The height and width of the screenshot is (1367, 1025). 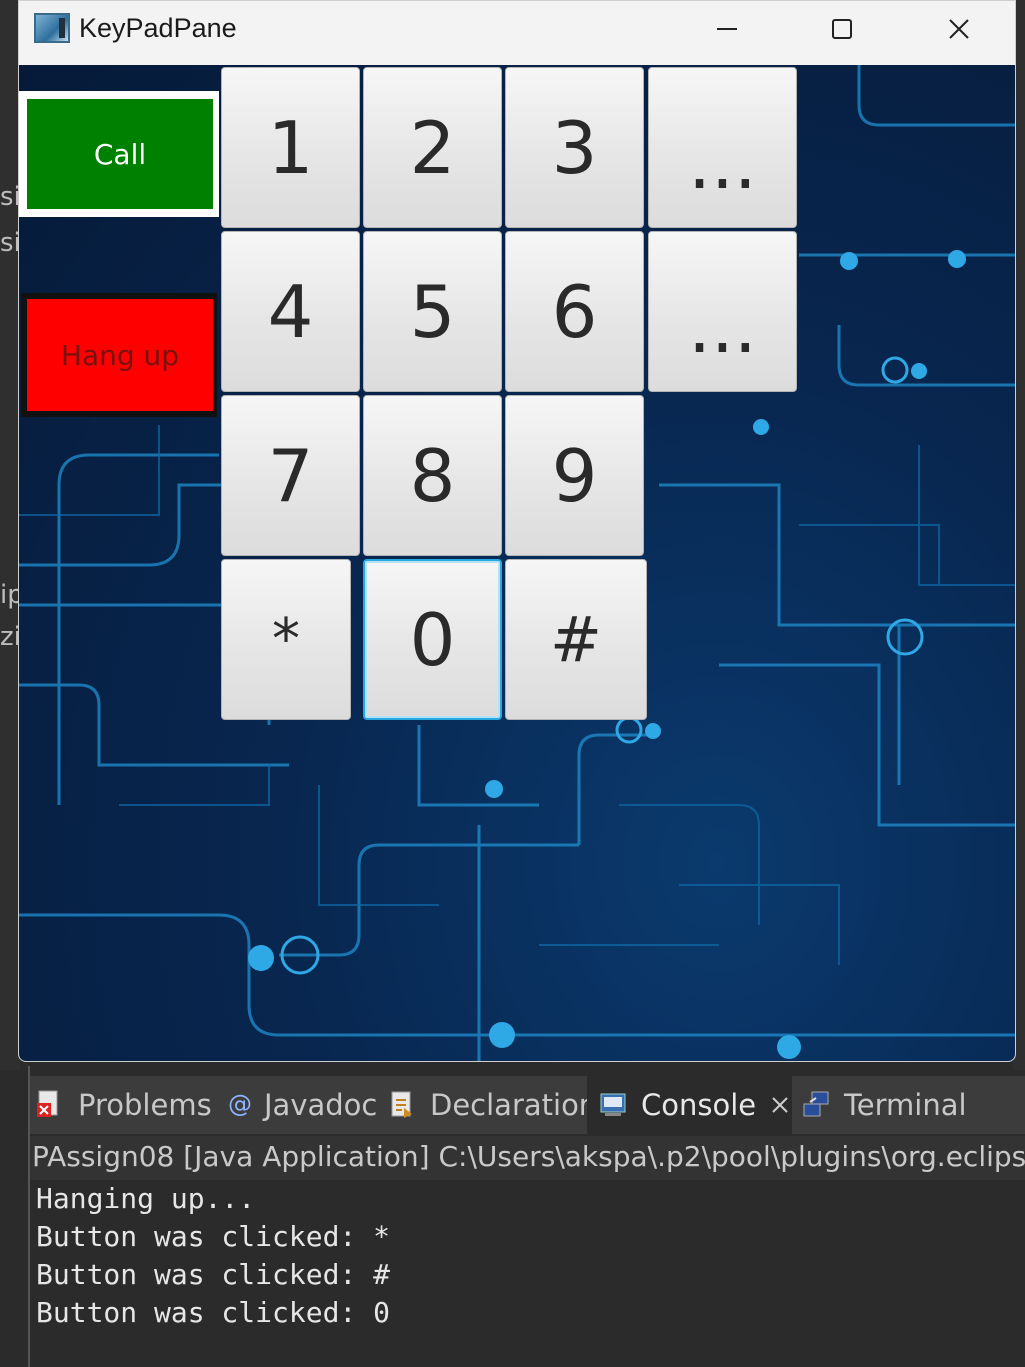 What do you see at coordinates (432, 311) in the screenshot?
I see `key-5: 5` at bounding box center [432, 311].